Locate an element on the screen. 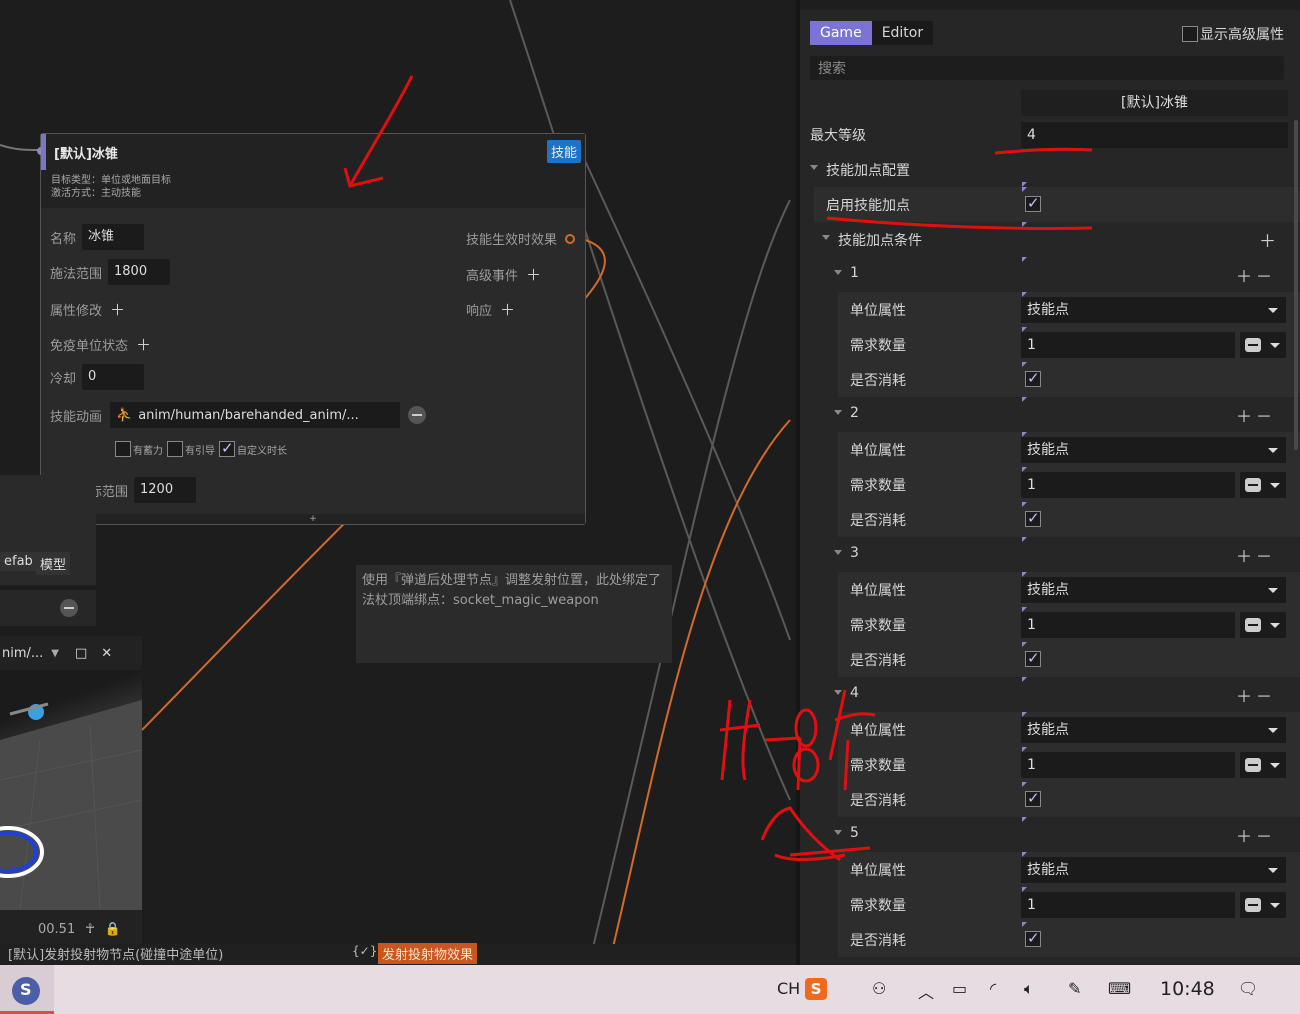  tab-editor: Editor is located at coordinates (902, 33).